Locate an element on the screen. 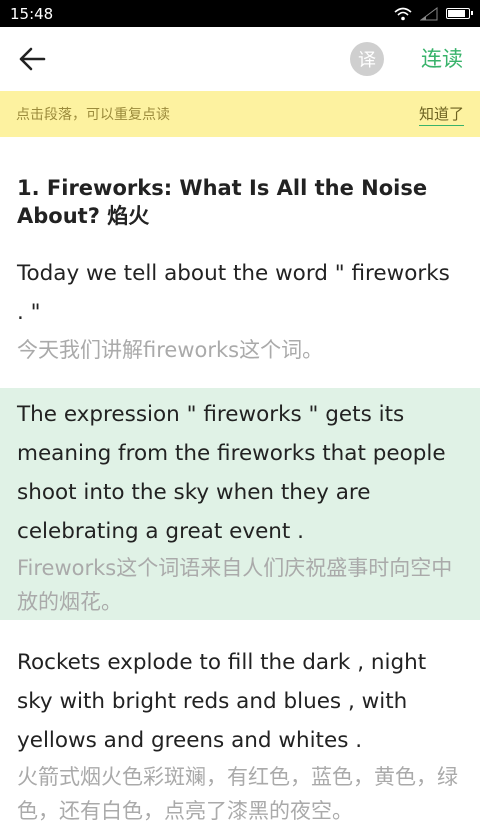 This screenshot has width=480, height=828. paragraph-chinese: Fireworks这个词语来自人们庆祝盛事时向空中放的烟花。 is located at coordinates (235, 585).